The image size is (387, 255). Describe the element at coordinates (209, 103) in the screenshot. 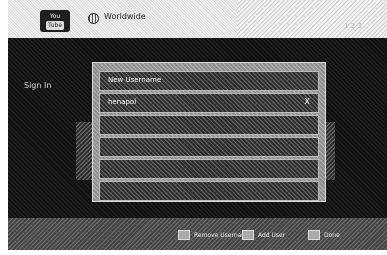

I see `username-row-selected: henapol X` at that location.